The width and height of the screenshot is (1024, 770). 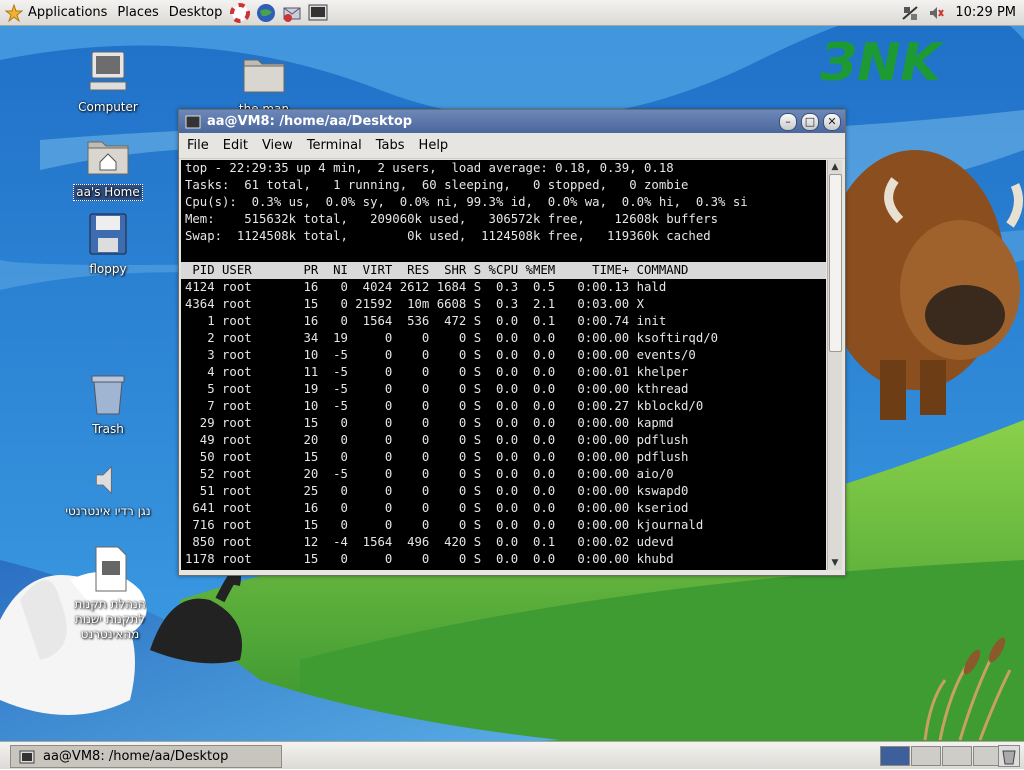 I want to click on desktop-icon-label: הנהלת תקנות לתקנות ישנות מהאינטרנט, so click(x=110, y=619).